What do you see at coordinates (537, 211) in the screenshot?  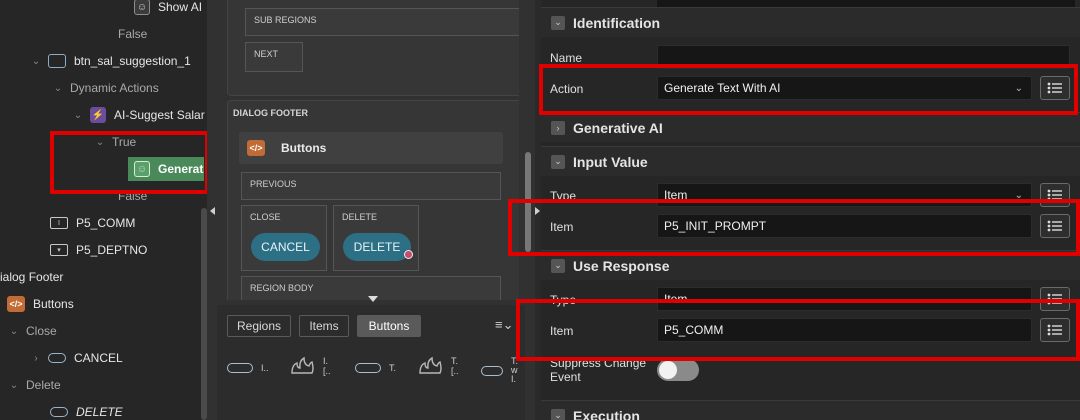 I see `collapse-right-arrow-icon` at bounding box center [537, 211].